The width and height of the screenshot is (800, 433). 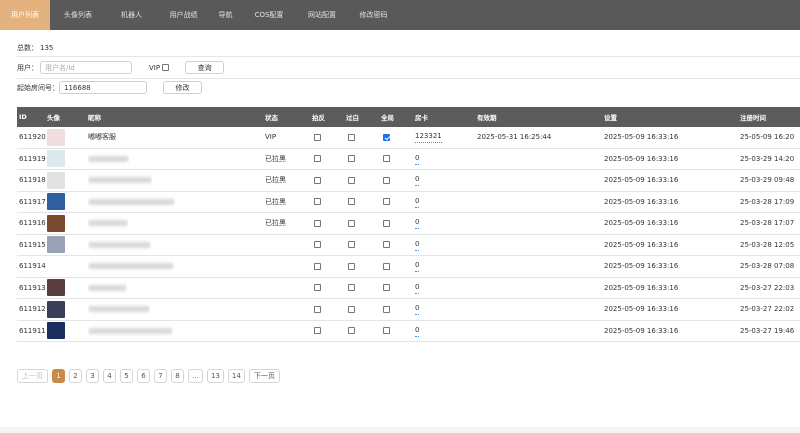 I want to click on nav-tab-5: 导航, so click(x=225, y=15).